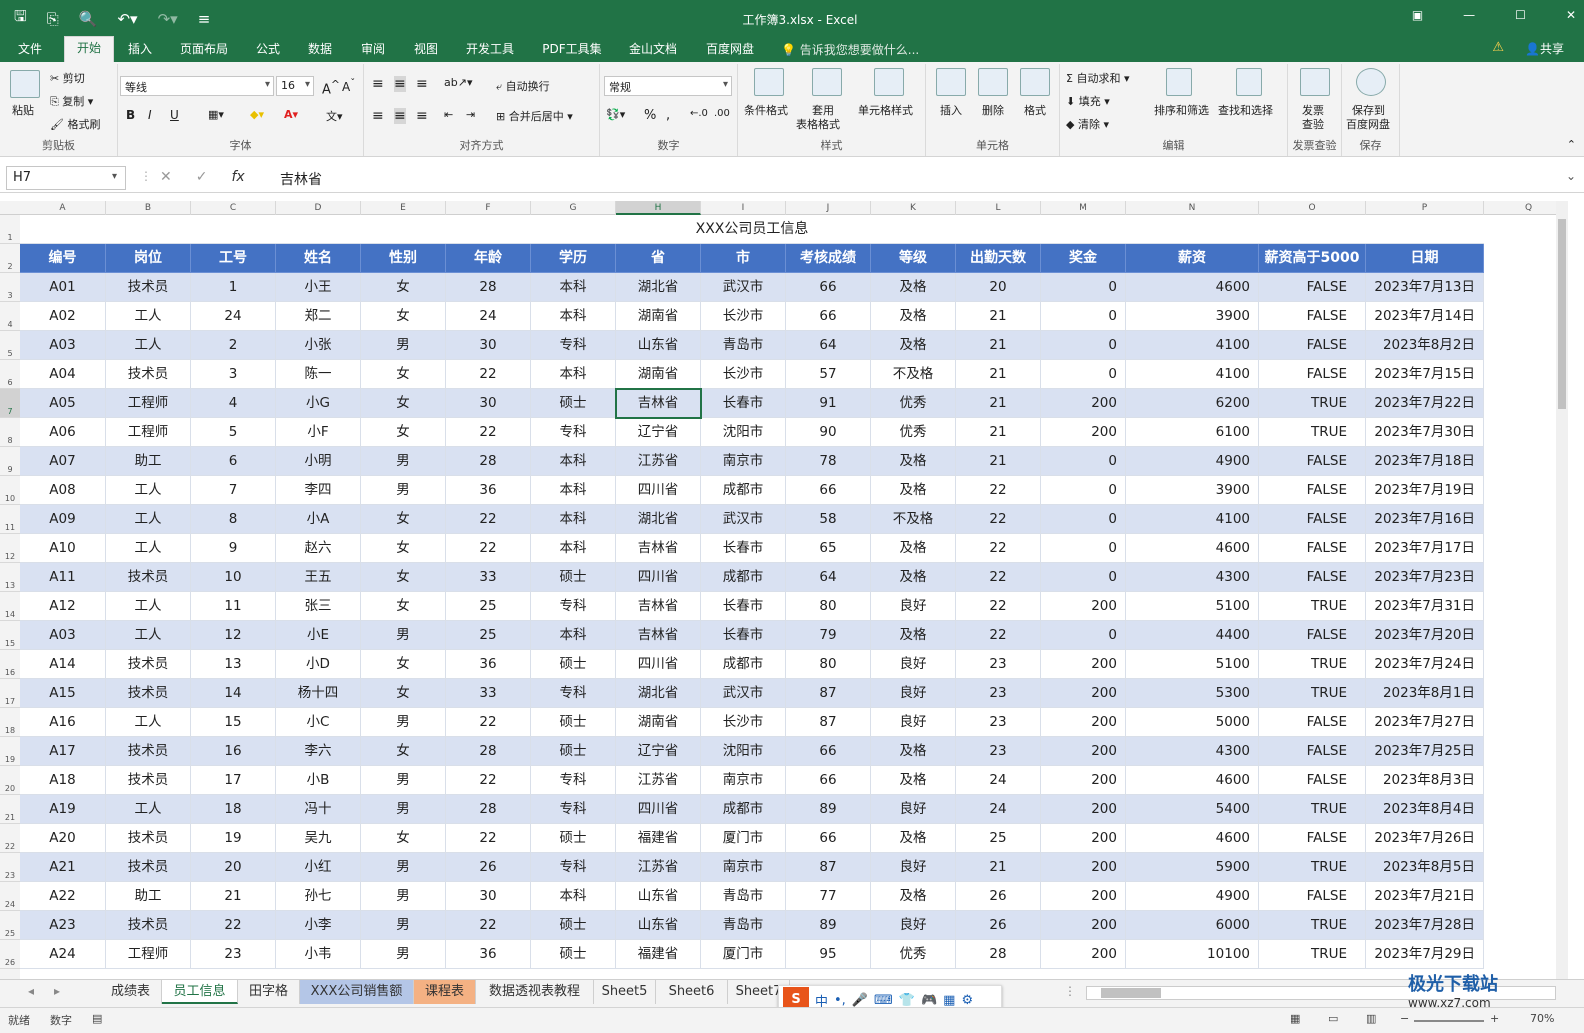  Describe the element at coordinates (828, 925) in the screenshot. I see `table-cell: 89` at that location.